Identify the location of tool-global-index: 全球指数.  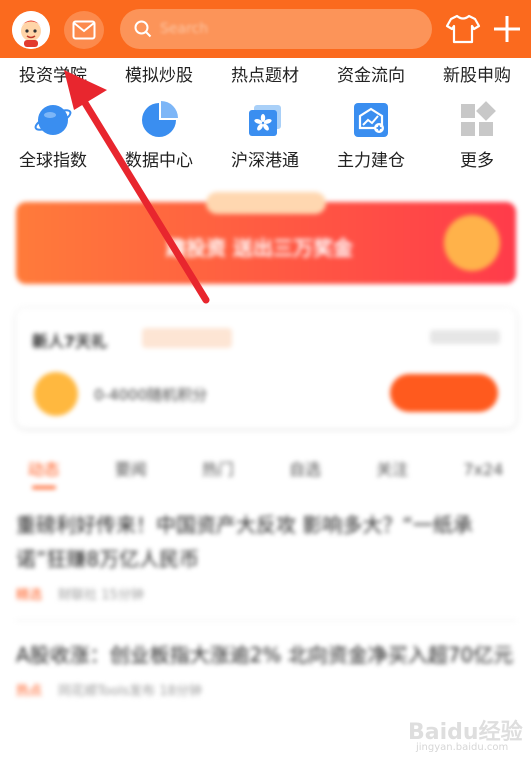
(53, 138).